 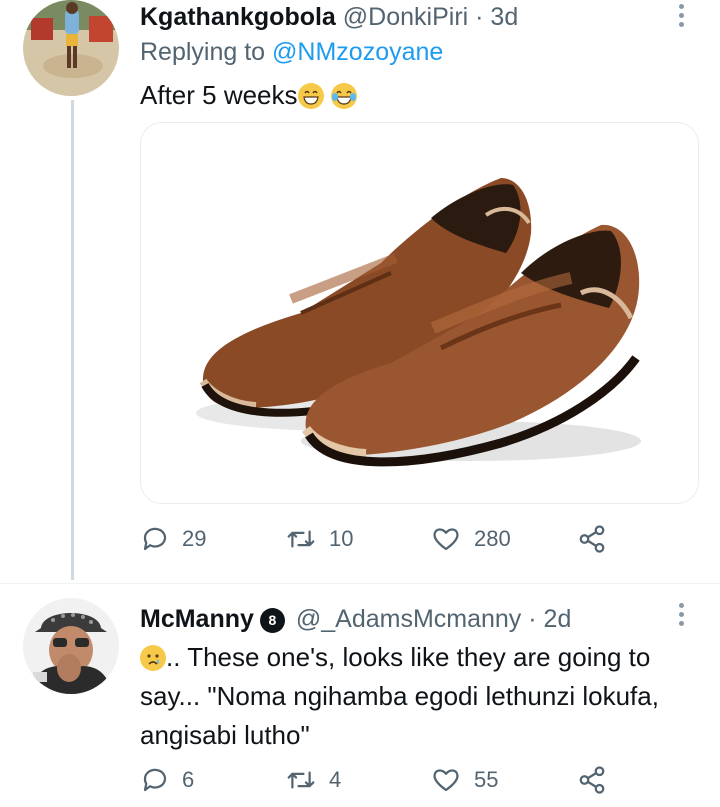 What do you see at coordinates (219, 95) in the screenshot?
I see `tweet-text-content: After 5 weeks` at bounding box center [219, 95].